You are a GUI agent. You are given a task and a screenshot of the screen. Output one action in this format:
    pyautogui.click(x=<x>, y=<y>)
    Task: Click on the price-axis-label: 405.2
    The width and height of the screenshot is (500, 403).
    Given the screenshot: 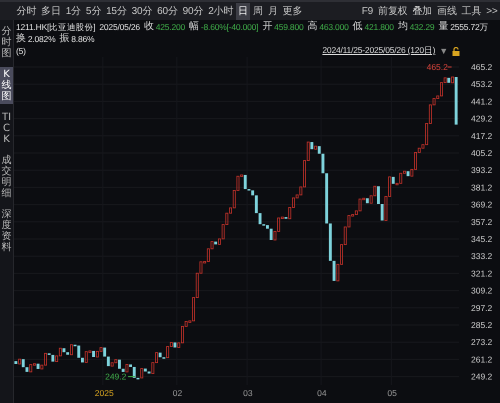 What is the action you would take?
    pyautogui.click(x=481, y=153)
    